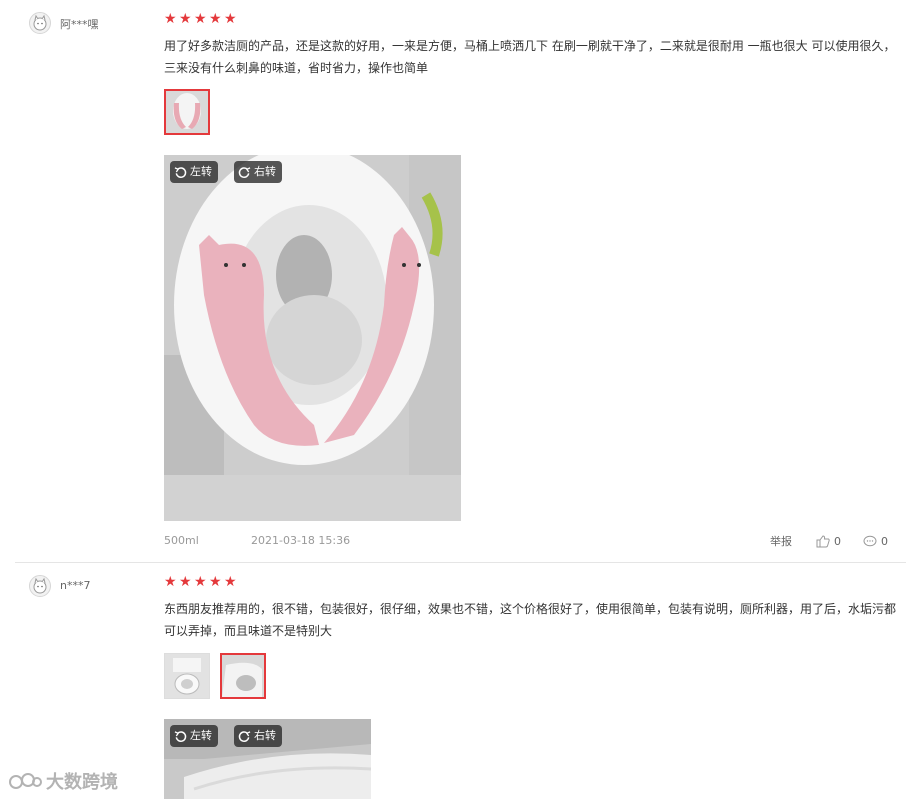  Describe the element at coordinates (823, 540) in the screenshot. I see `thumbs-up-icon` at that location.